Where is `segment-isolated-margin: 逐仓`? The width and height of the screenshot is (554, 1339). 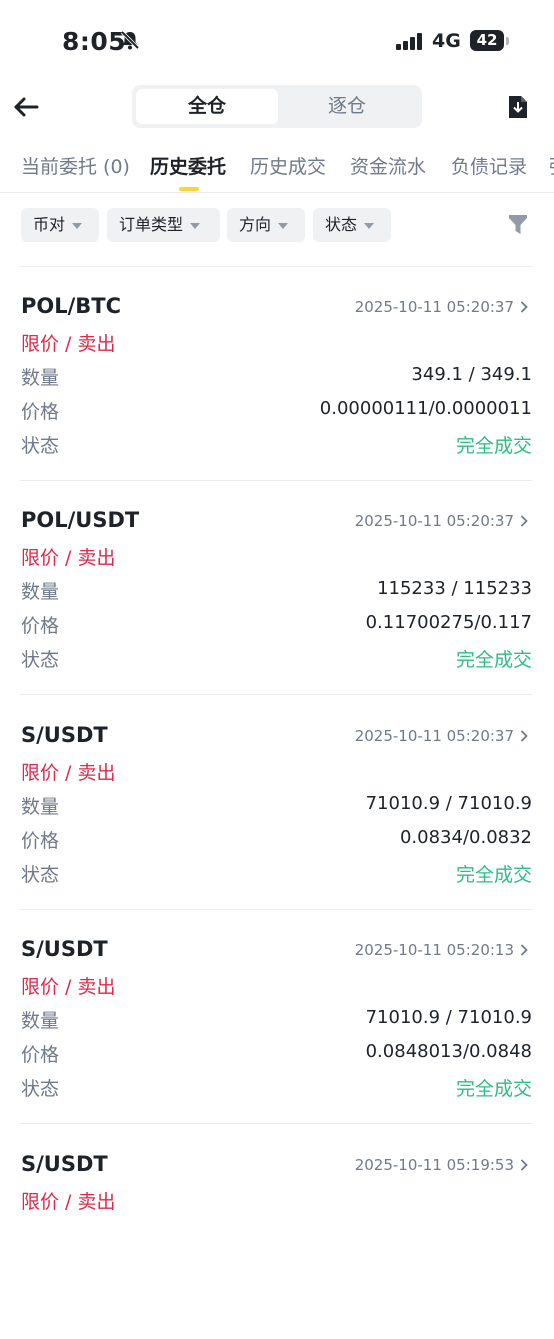
segment-isolated-margin: 逐仓 is located at coordinates (347, 106).